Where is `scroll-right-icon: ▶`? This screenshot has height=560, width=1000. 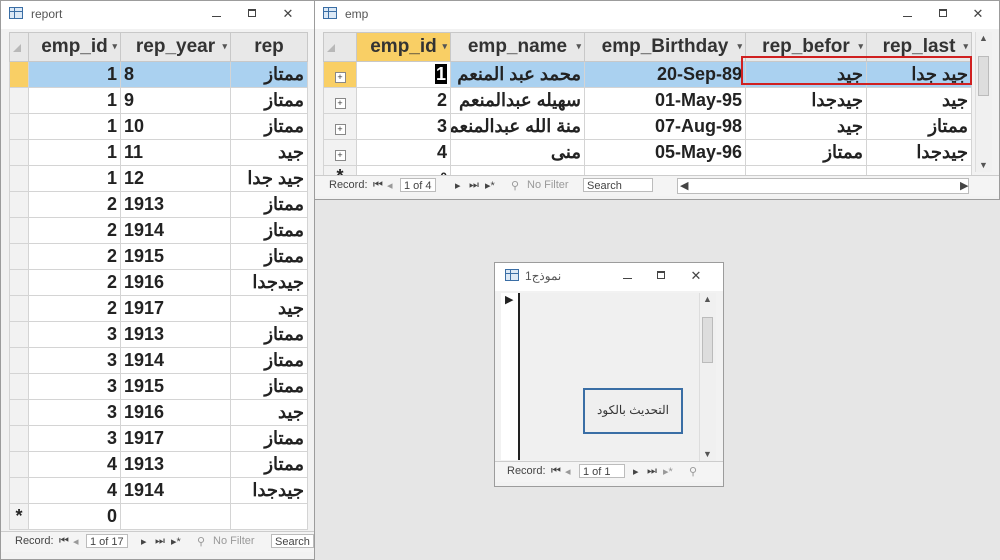
scroll-right-icon: ▶ is located at coordinates (964, 185).